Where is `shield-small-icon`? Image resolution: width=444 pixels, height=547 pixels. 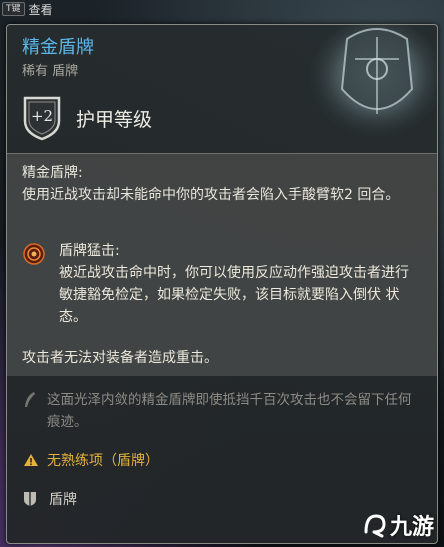 shield-small-icon is located at coordinates (30, 499).